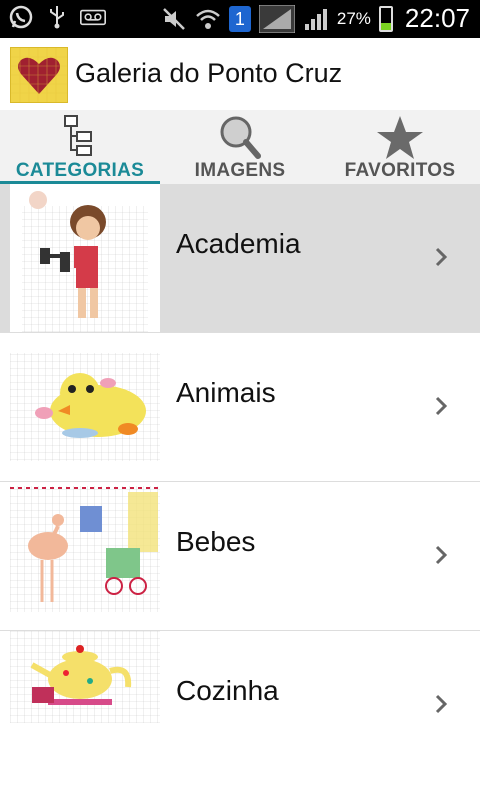 Image resolution: width=480 pixels, height=800 pixels. What do you see at coordinates (80, 170) in the screenshot?
I see `tab-categorias-label: CATEGORIAS` at bounding box center [80, 170].